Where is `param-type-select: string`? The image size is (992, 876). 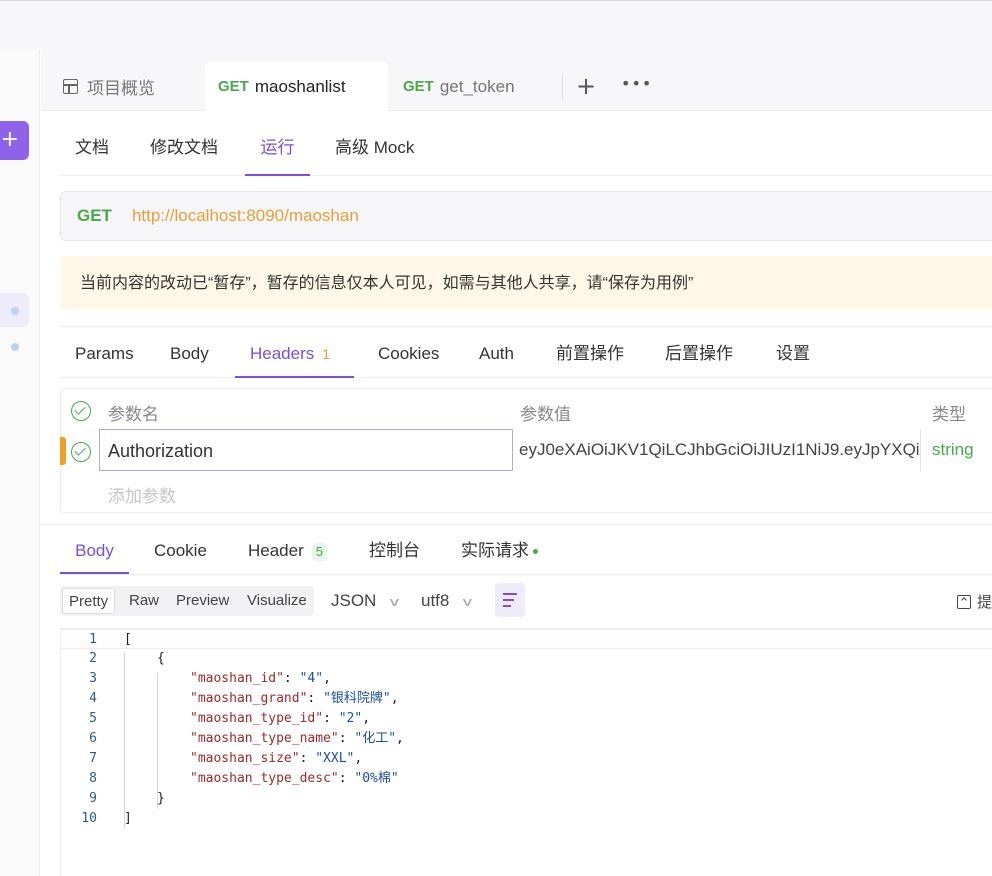 param-type-select: string is located at coordinates (953, 450).